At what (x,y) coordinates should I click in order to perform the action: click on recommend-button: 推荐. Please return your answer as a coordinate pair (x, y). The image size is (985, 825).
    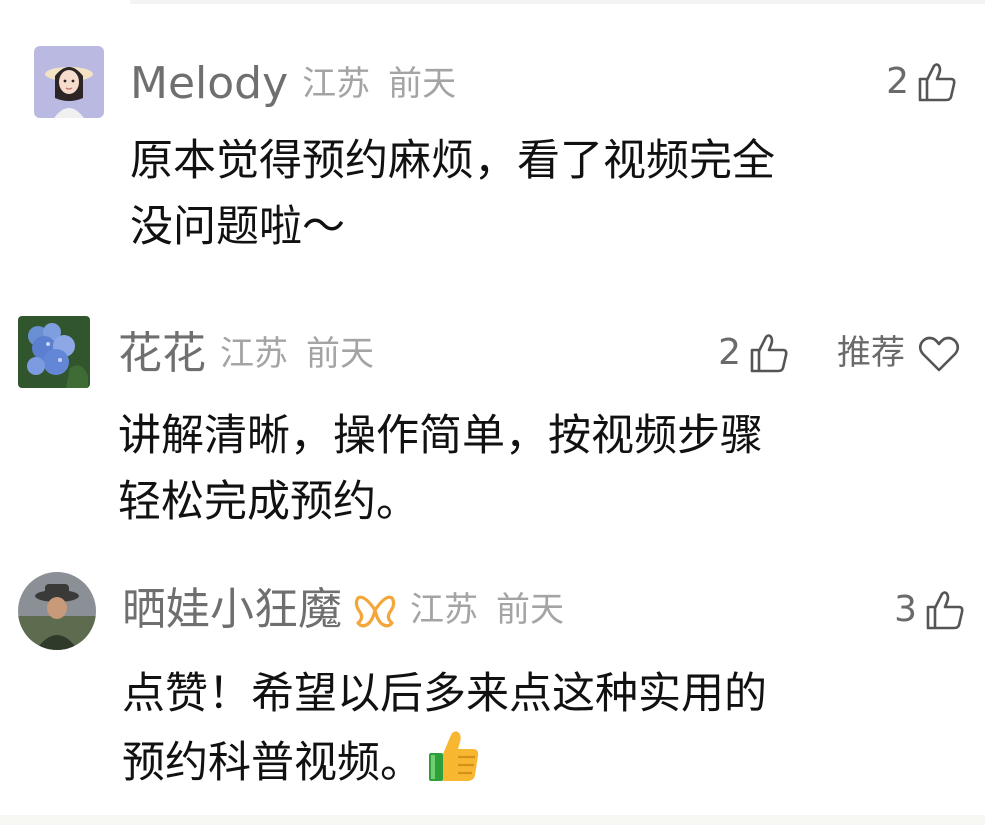
    Looking at the image, I should click on (871, 353).